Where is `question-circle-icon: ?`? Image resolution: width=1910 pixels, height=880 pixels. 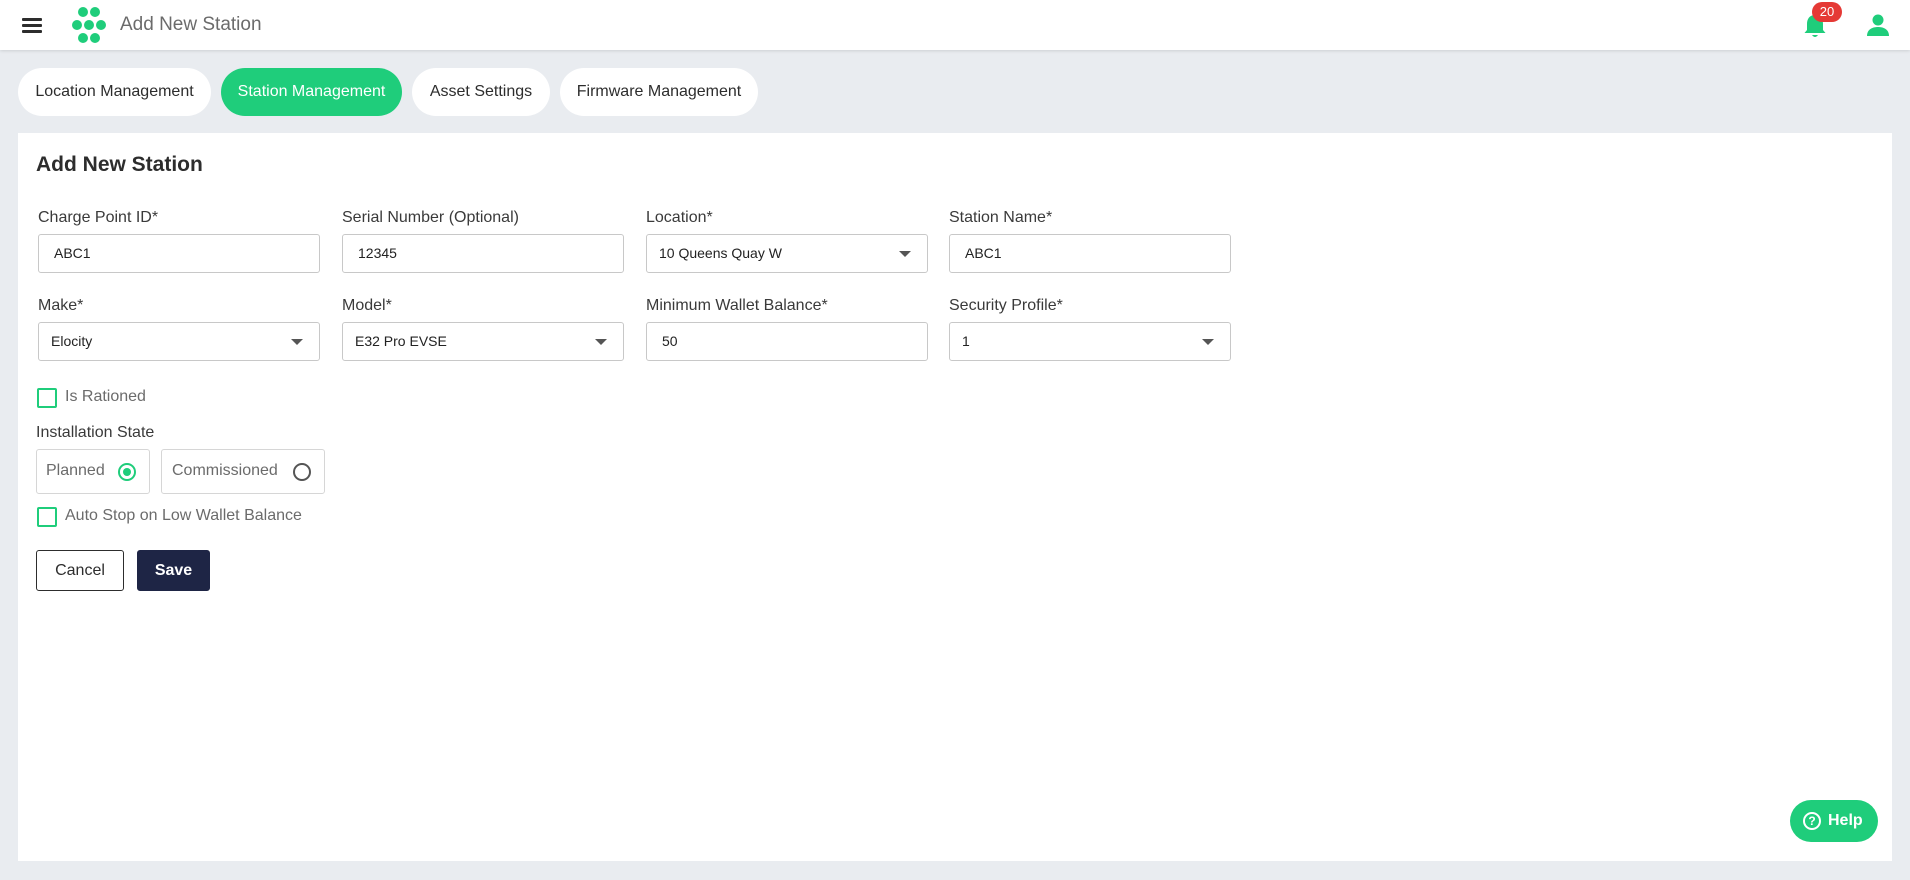
question-circle-icon: ? is located at coordinates (1812, 821).